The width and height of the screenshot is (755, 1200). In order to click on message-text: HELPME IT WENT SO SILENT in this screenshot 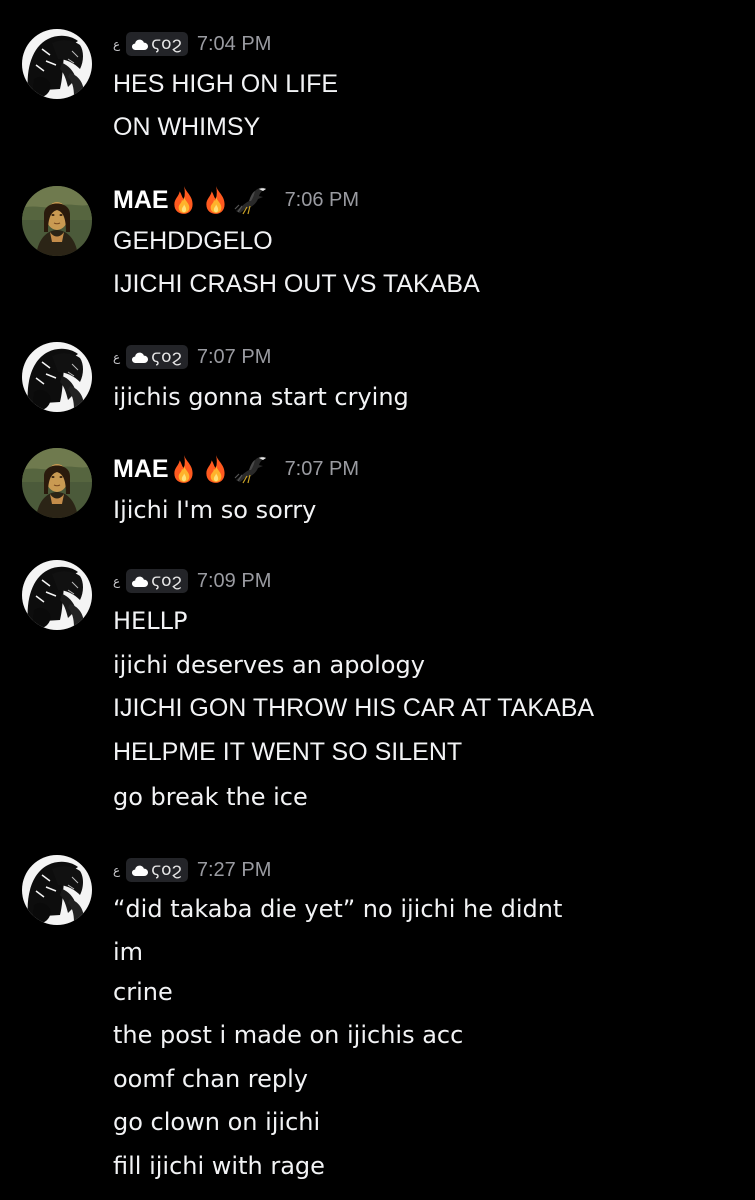, I will do `click(288, 752)`.